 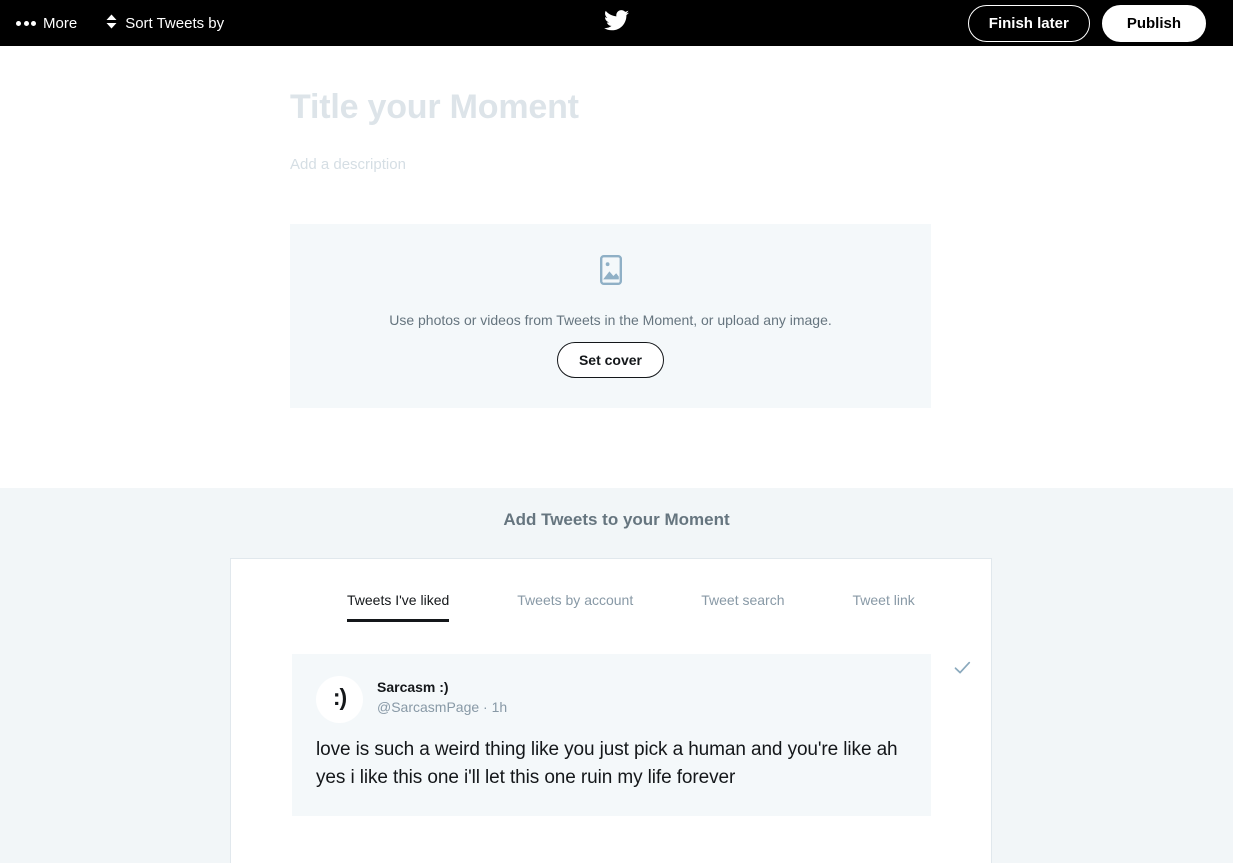 What do you see at coordinates (742, 607) in the screenshot?
I see `tab-tweet-search: Tweet search` at bounding box center [742, 607].